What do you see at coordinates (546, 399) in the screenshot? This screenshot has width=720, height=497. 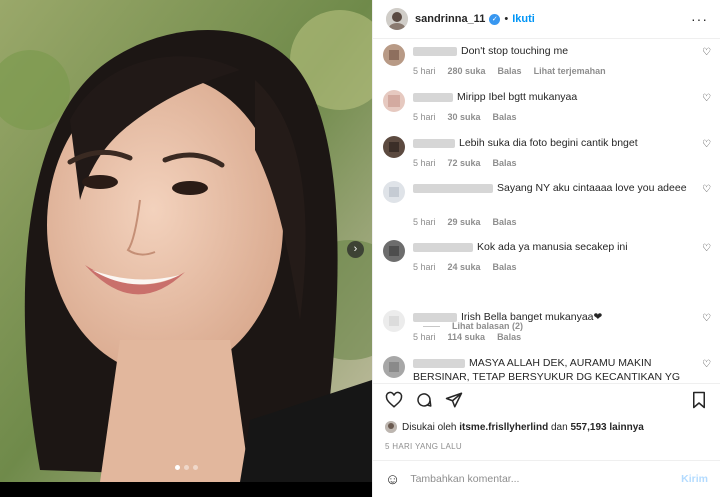 I see `post-actions-bar` at bounding box center [546, 399].